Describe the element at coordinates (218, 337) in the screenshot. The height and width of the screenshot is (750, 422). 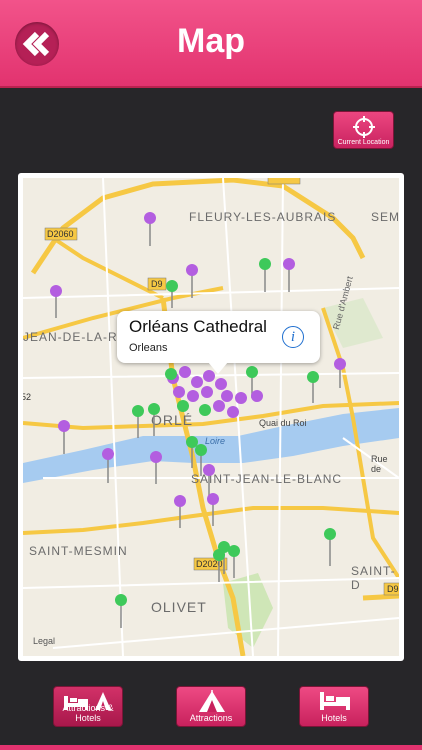
I see `map-callout: Orléans Cathedral Orleans i` at that location.